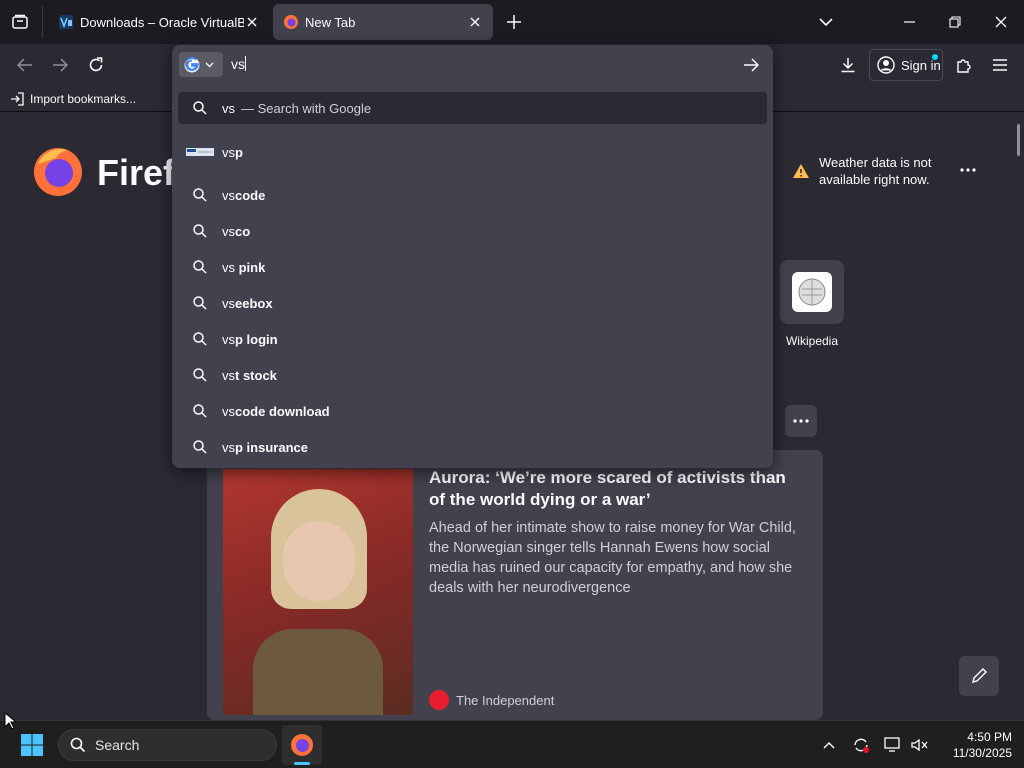  I want to click on search-engine-button, so click(201, 64).